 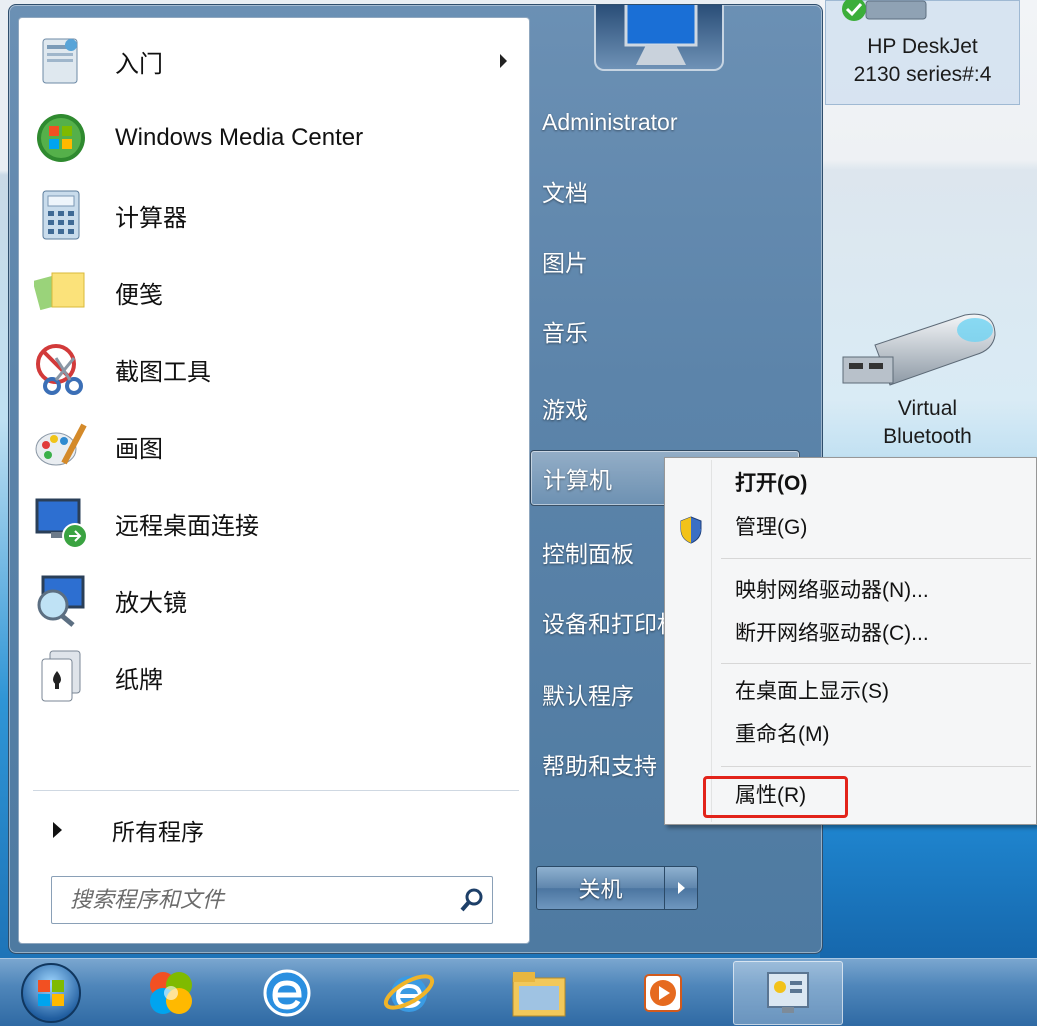 I want to click on menu-item-open: 打开(O), so click(x=771, y=484).